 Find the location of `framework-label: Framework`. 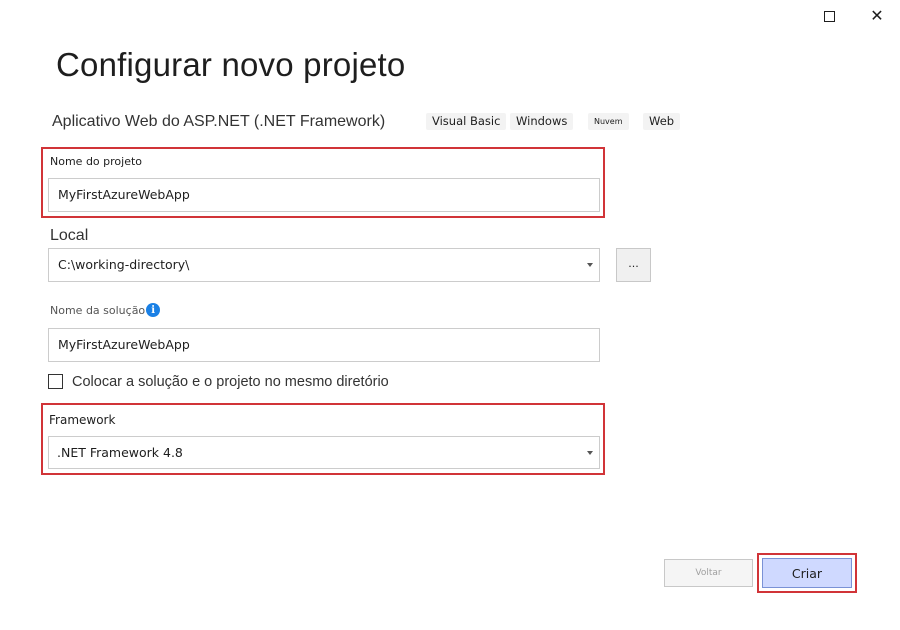

framework-label: Framework is located at coordinates (82, 420).